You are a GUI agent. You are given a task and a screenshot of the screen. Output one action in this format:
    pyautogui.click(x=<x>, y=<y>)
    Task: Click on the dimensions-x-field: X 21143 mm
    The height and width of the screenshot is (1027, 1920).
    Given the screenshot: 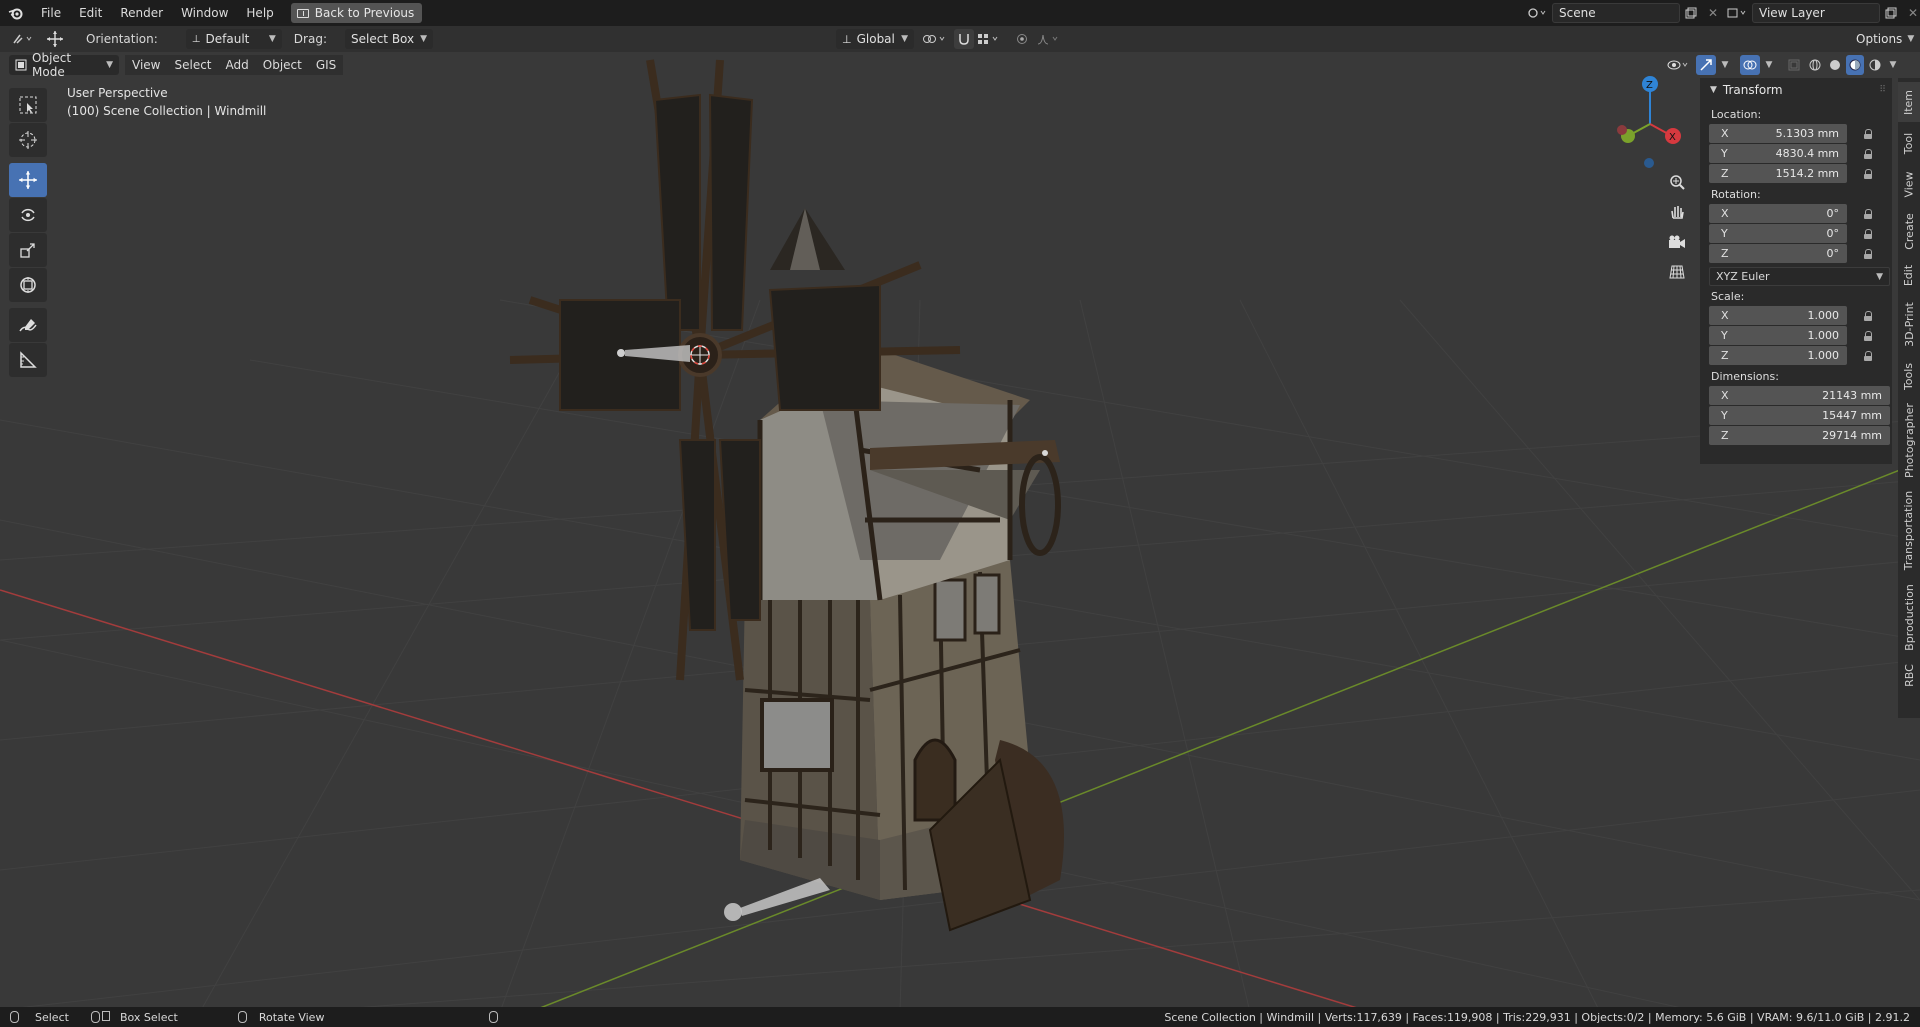 What is the action you would take?
    pyautogui.click(x=1799, y=395)
    